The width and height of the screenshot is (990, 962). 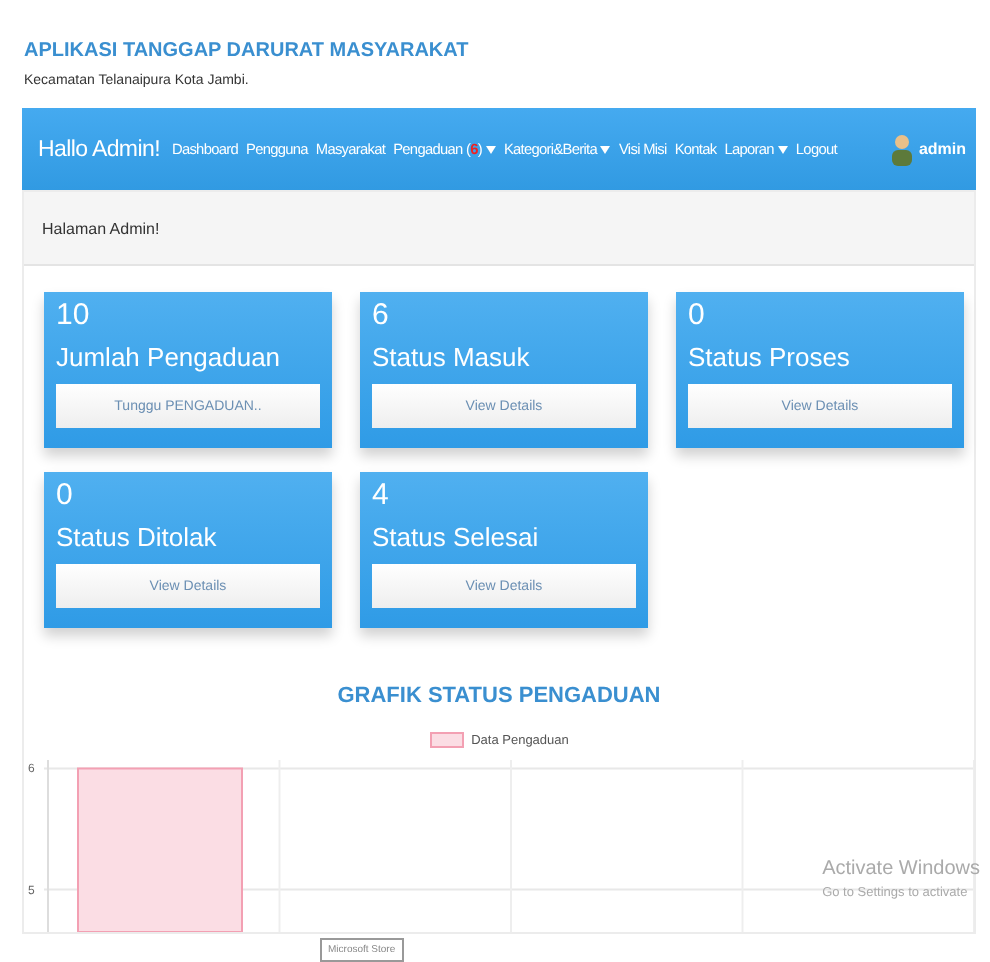 What do you see at coordinates (446, 740) in the screenshot?
I see `legend-swatch` at bounding box center [446, 740].